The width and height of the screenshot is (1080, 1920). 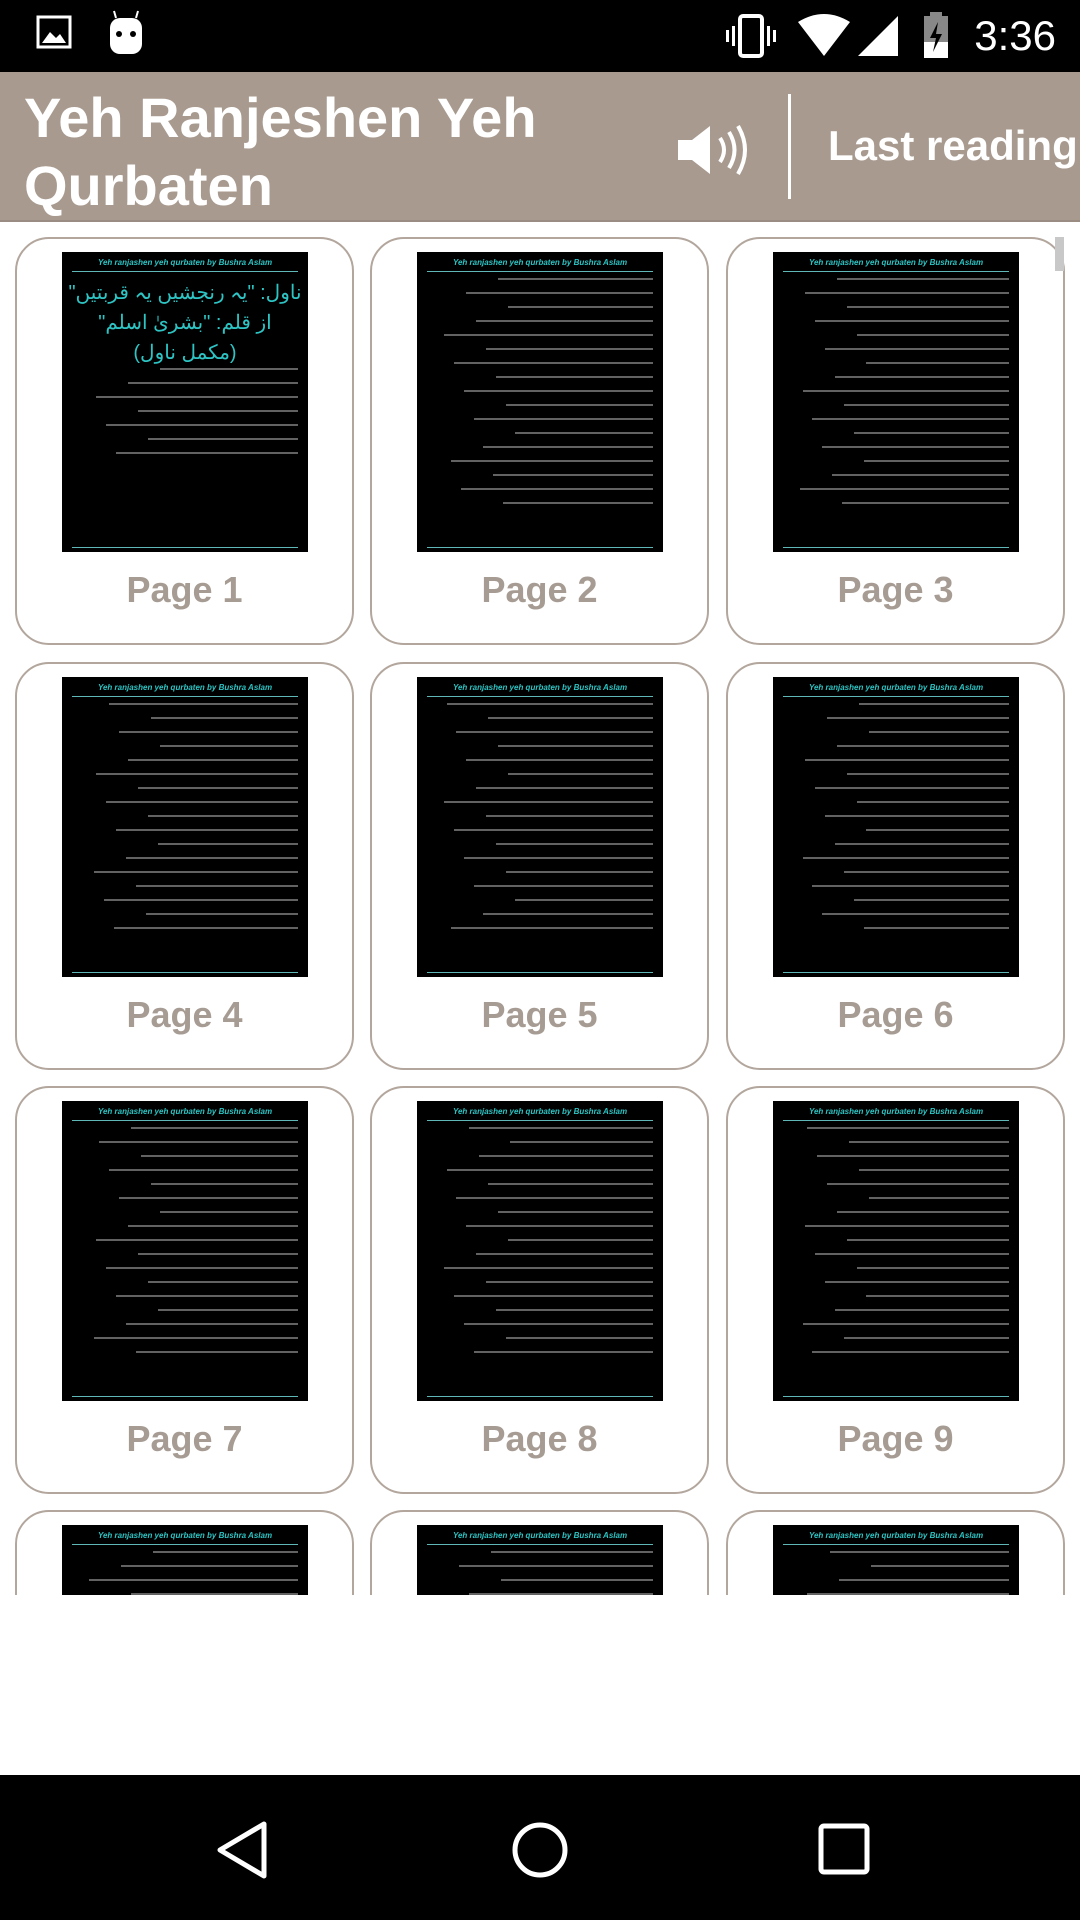 I want to click on recents-icon, so click(x=845, y=1852).